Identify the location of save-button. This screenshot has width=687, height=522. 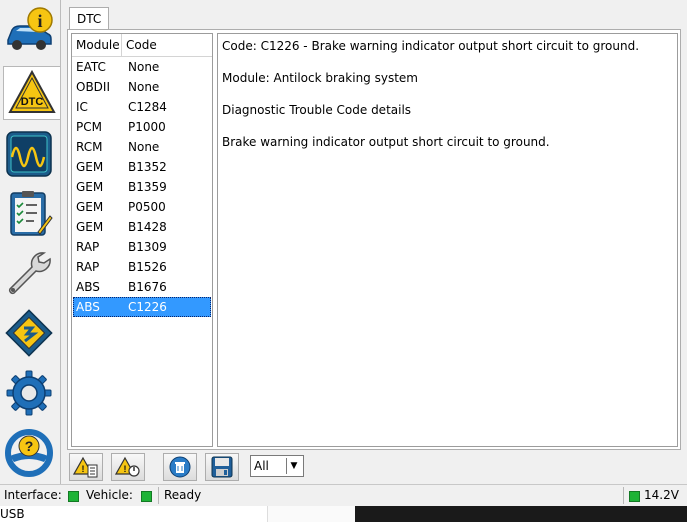
(222, 467).